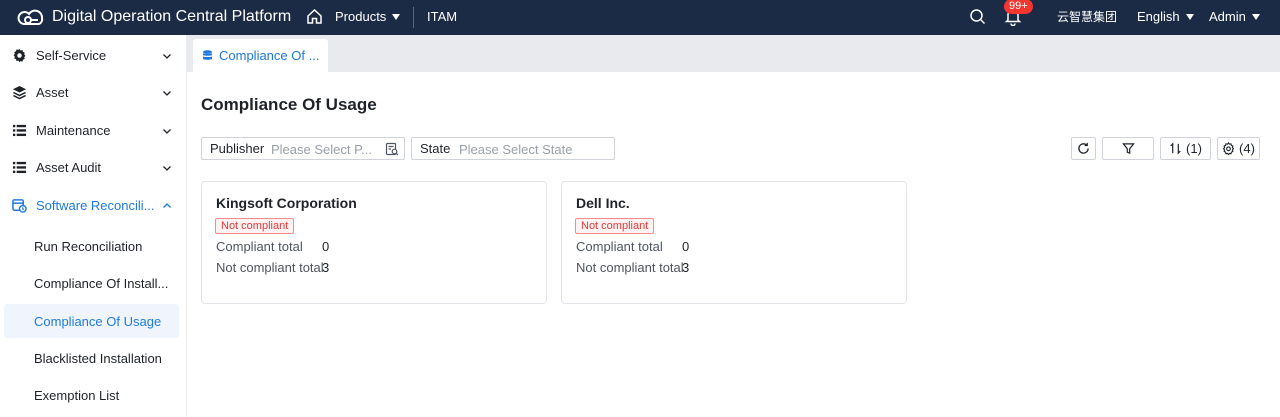  What do you see at coordinates (88, 246) in the screenshot?
I see `sidebar-subitem-label: Run Reconciliation` at bounding box center [88, 246].